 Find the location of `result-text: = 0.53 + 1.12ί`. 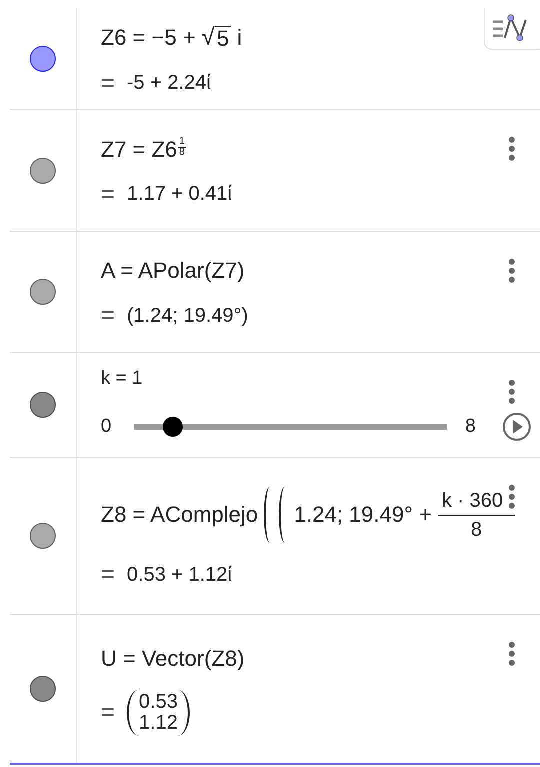

result-text: = 0.53 + 1.12ί is located at coordinates (166, 575).